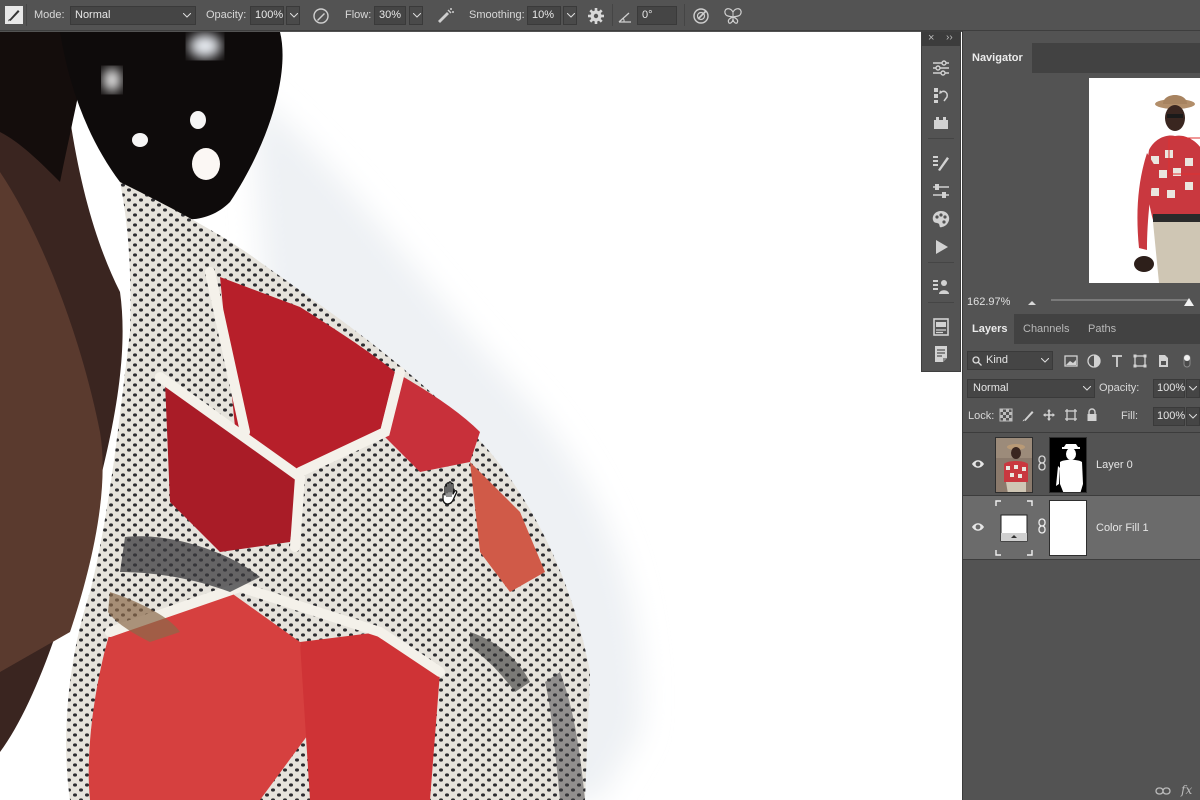 The width and height of the screenshot is (1200, 800). Describe the element at coordinates (1163, 361) in the screenshot. I see `filter-smart-objects-icon` at that location.